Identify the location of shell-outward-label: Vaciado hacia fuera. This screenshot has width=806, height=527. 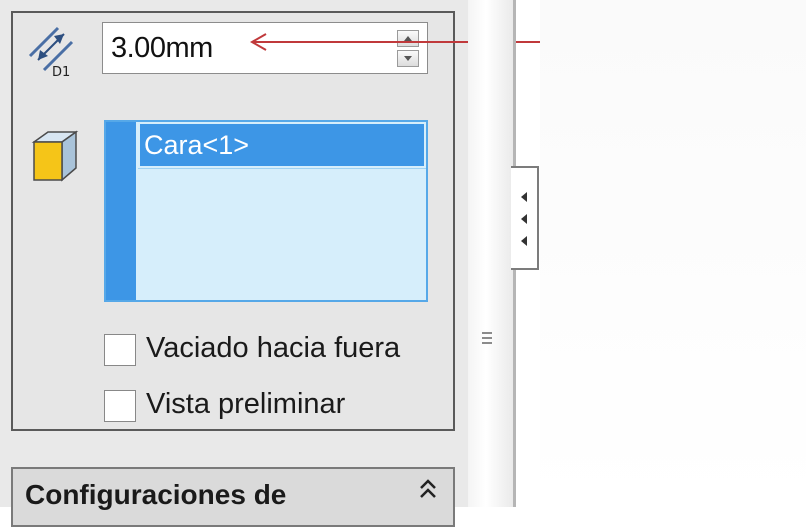
(273, 348).